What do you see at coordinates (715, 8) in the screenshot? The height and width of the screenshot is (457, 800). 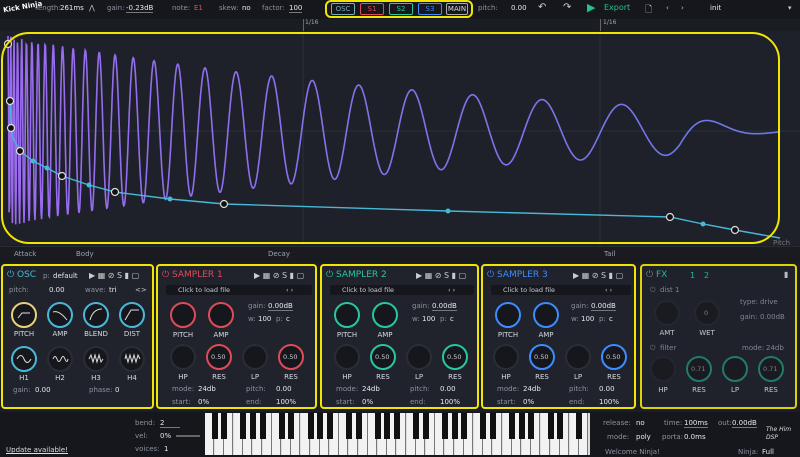 I see `preset-name: init` at bounding box center [715, 8].